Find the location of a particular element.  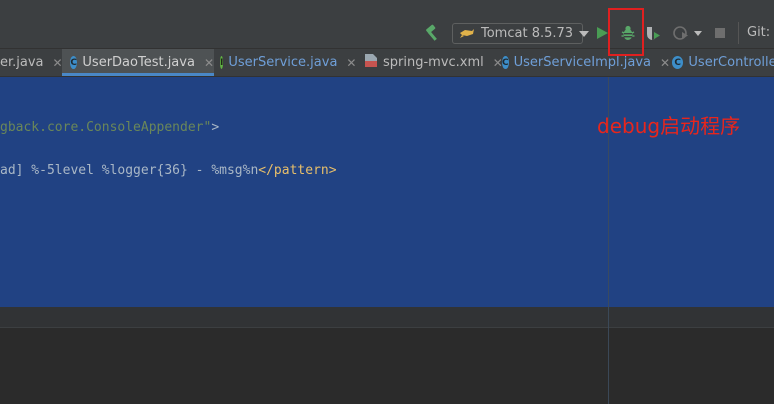

code-line: gback.core.ConsoleAppender"> is located at coordinates (109, 127).